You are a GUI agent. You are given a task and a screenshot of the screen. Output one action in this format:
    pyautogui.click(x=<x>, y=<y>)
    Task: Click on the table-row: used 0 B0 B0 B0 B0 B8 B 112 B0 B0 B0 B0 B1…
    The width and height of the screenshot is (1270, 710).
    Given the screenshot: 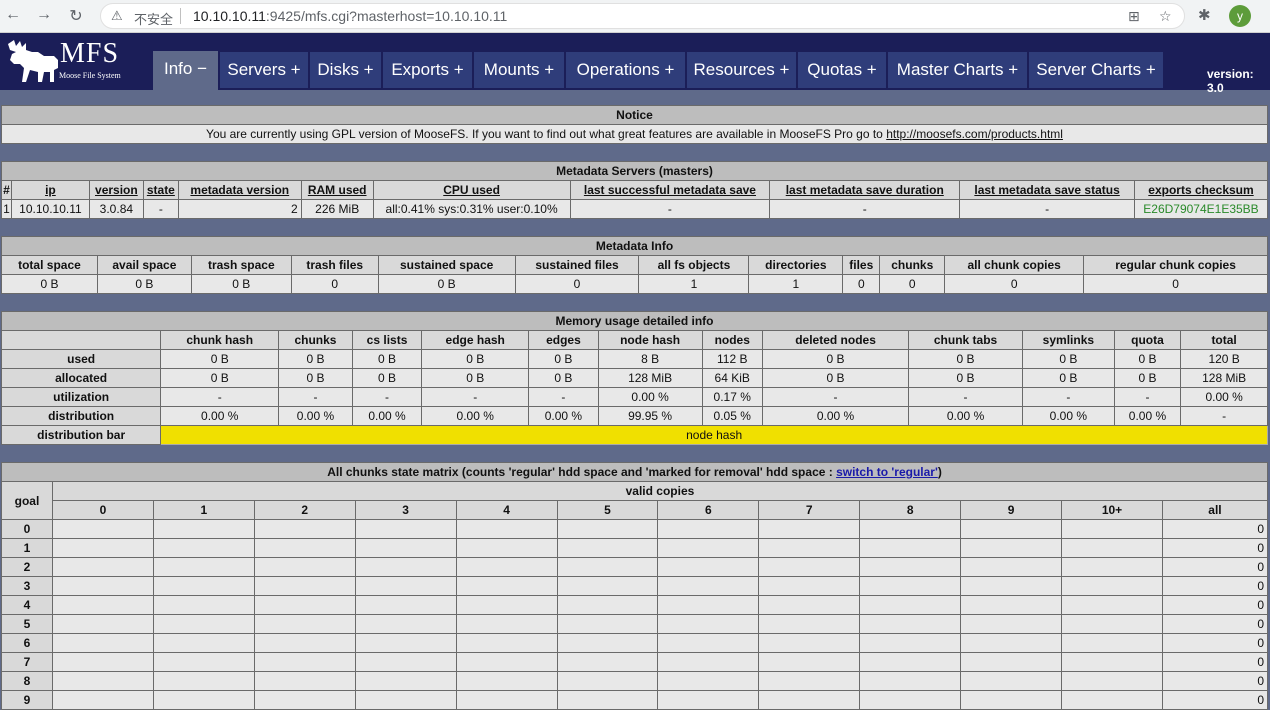 What is the action you would take?
    pyautogui.click(x=634, y=359)
    